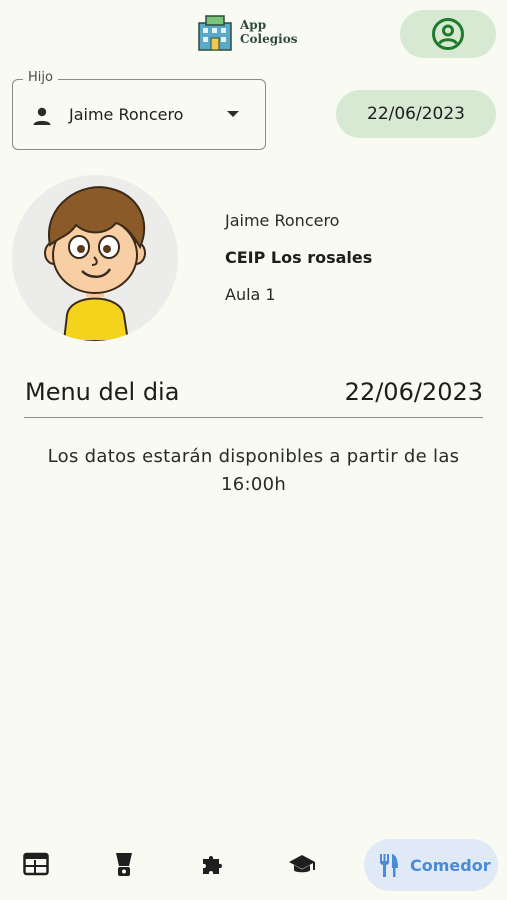  What do you see at coordinates (253, 25) in the screenshot?
I see `logo-line-1: App` at bounding box center [253, 25].